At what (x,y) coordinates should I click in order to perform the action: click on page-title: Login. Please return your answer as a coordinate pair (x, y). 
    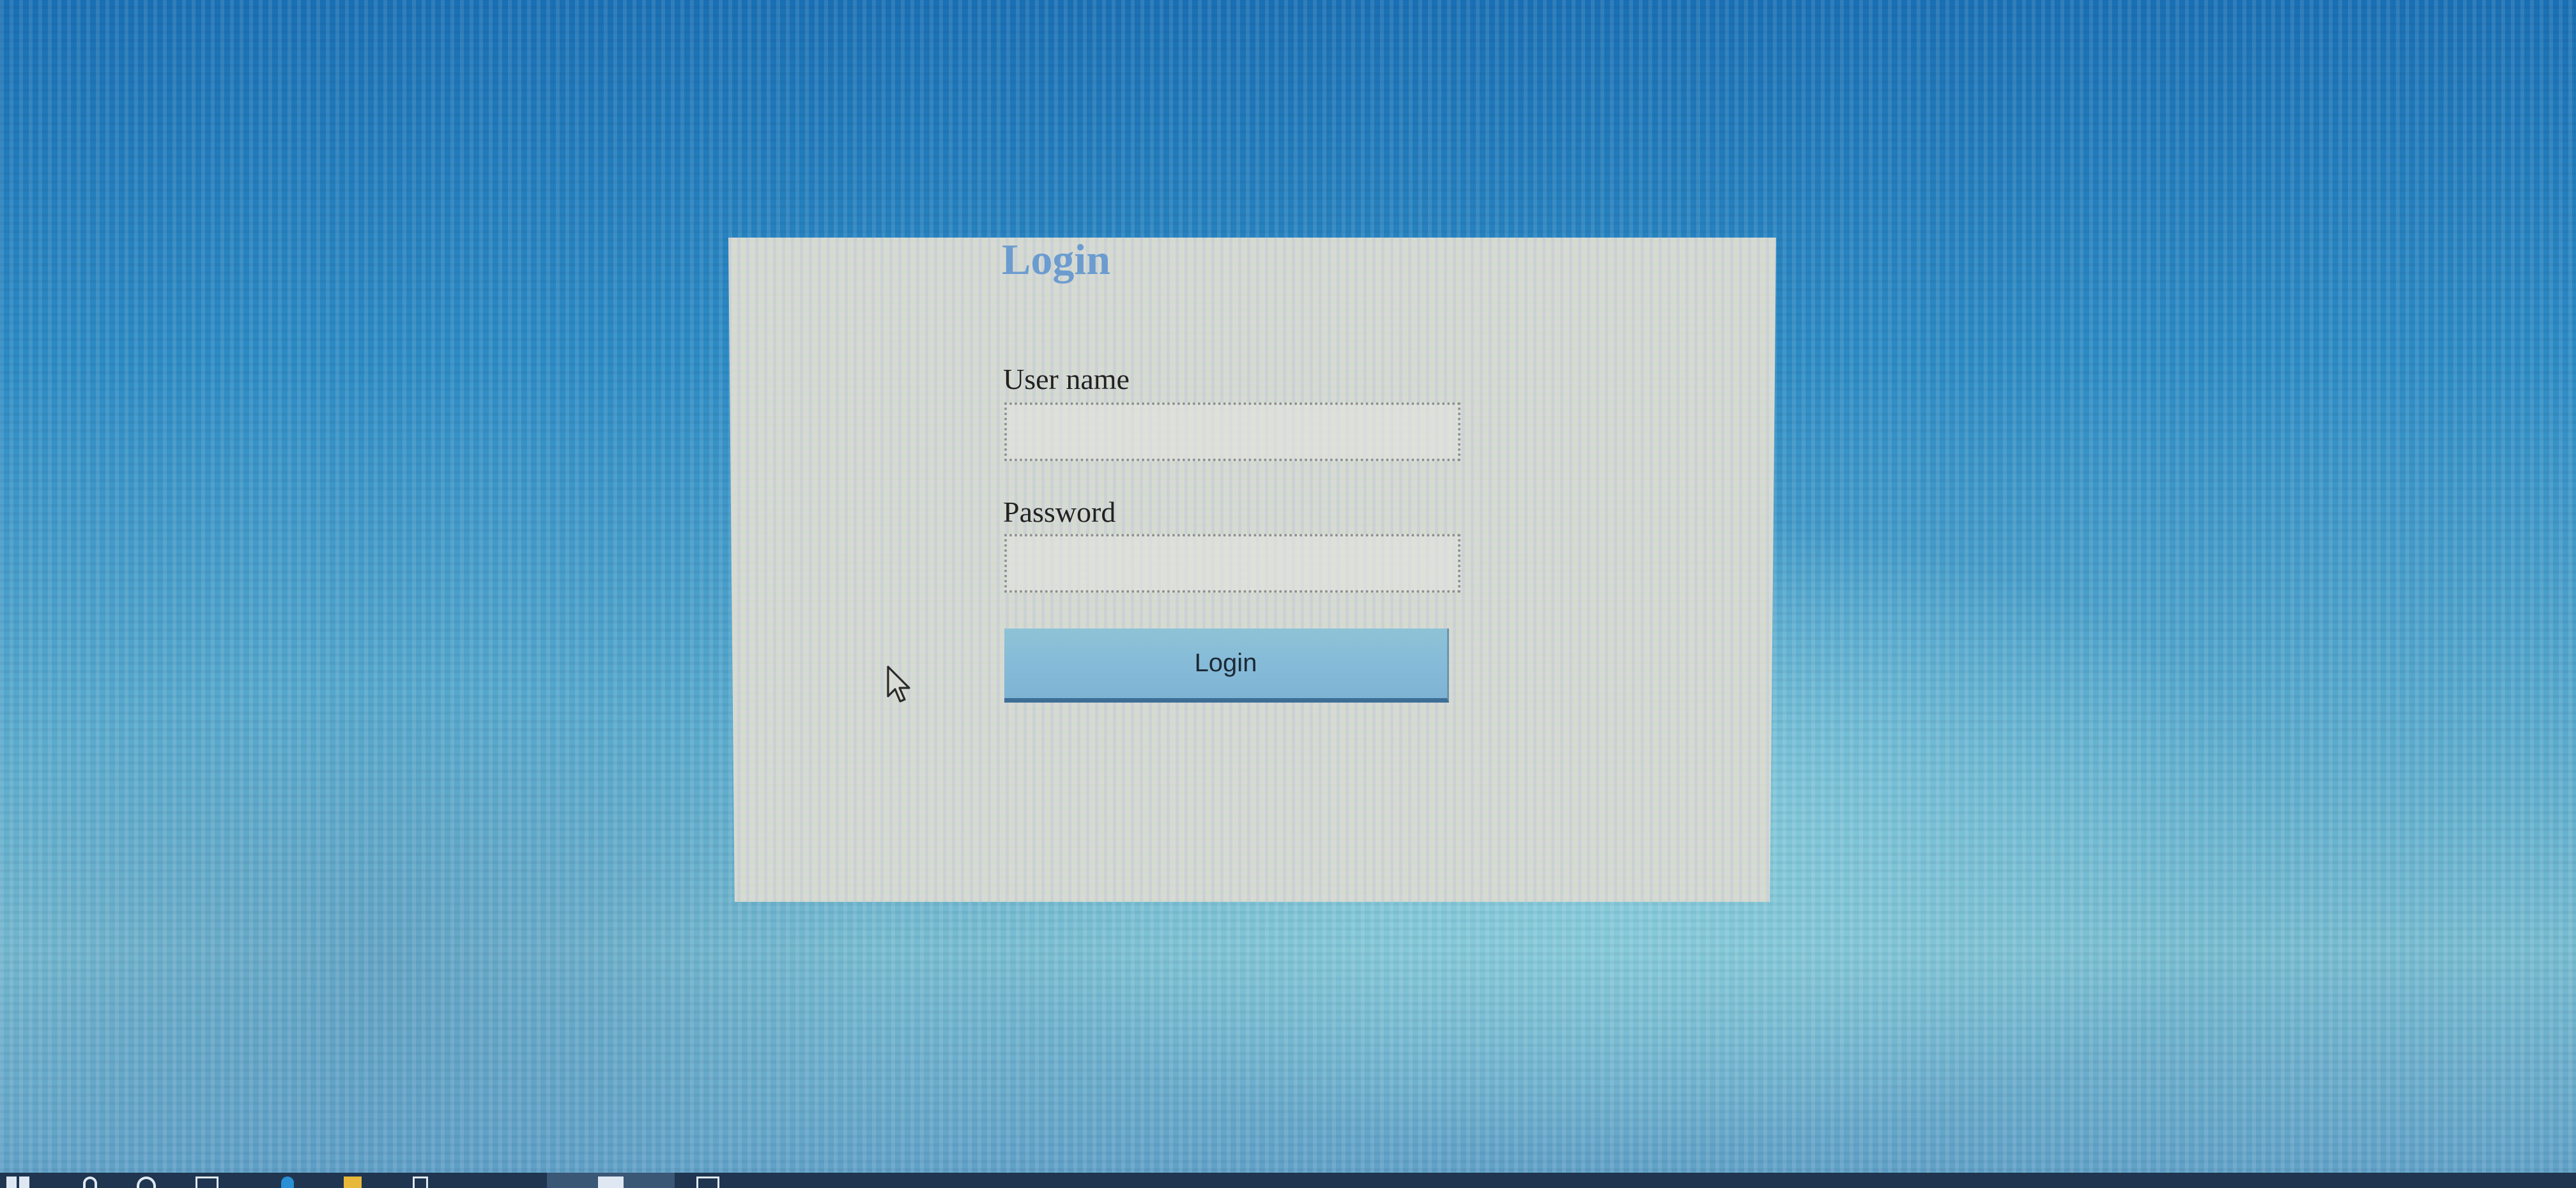
    Looking at the image, I should click on (1056, 259).